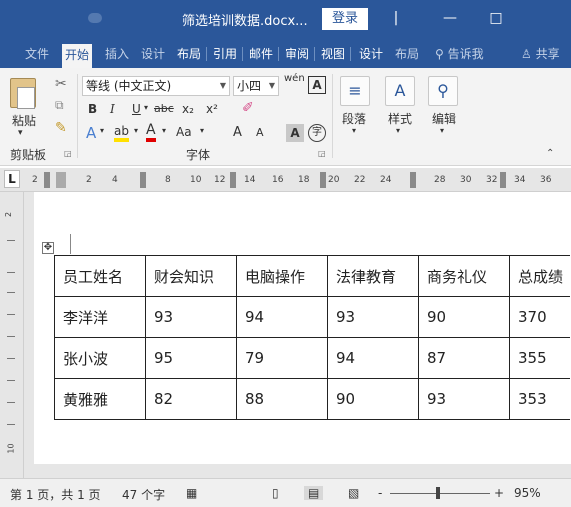 This screenshot has height=507, width=571. I want to click on tab-references: 引用, so click(227, 54).